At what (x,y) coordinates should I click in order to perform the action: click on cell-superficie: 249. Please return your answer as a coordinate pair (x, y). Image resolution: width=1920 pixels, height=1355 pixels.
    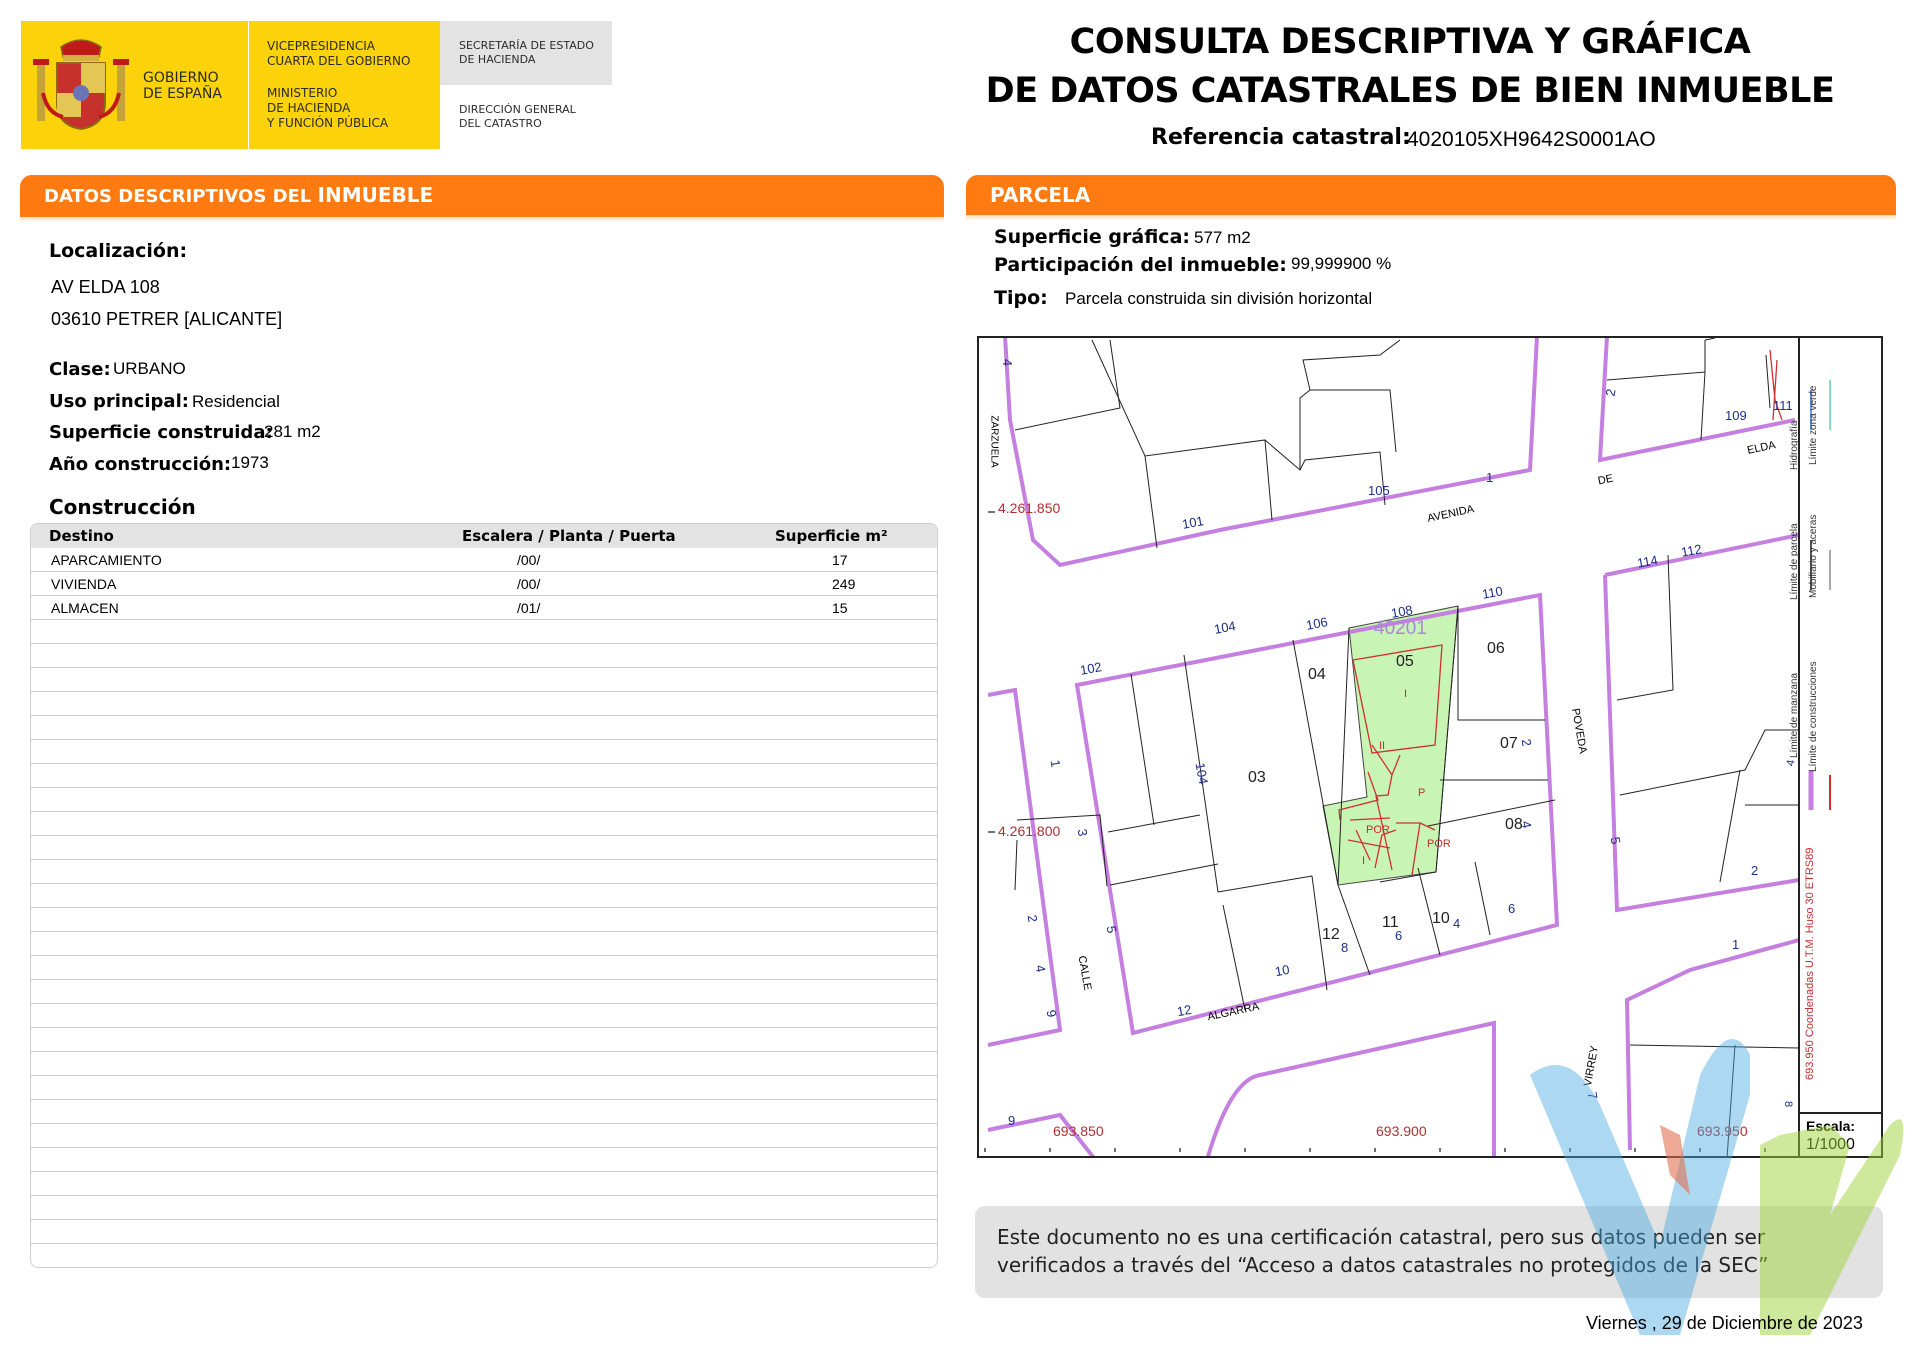
    Looking at the image, I should click on (844, 584).